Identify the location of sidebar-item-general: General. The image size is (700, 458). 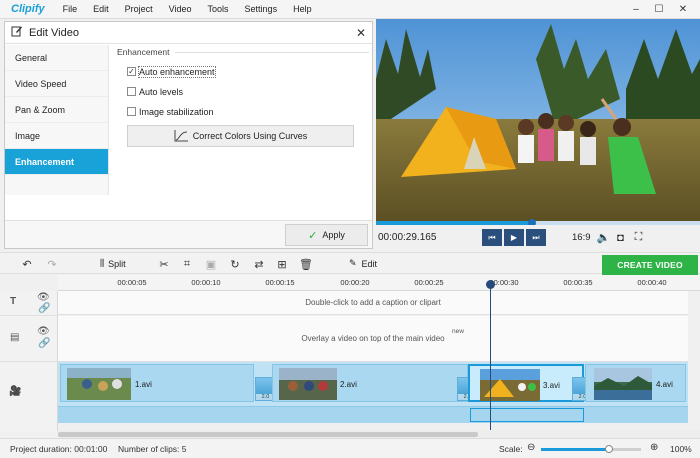
(56, 58).